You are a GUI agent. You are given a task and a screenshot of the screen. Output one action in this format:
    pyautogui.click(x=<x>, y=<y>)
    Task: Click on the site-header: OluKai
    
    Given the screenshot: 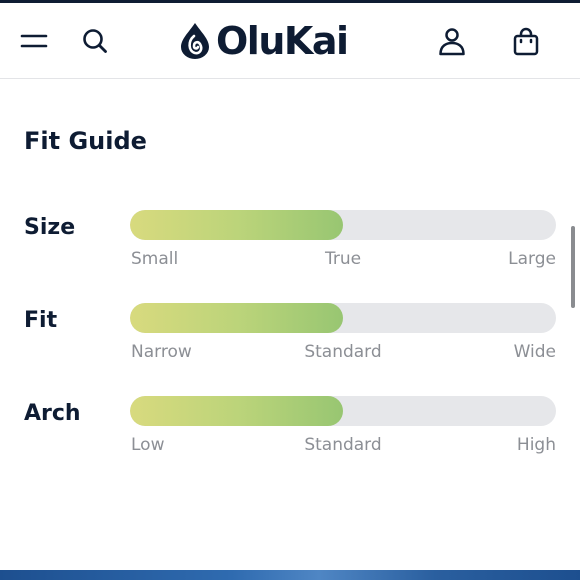 What is the action you would take?
    pyautogui.click(x=290, y=41)
    